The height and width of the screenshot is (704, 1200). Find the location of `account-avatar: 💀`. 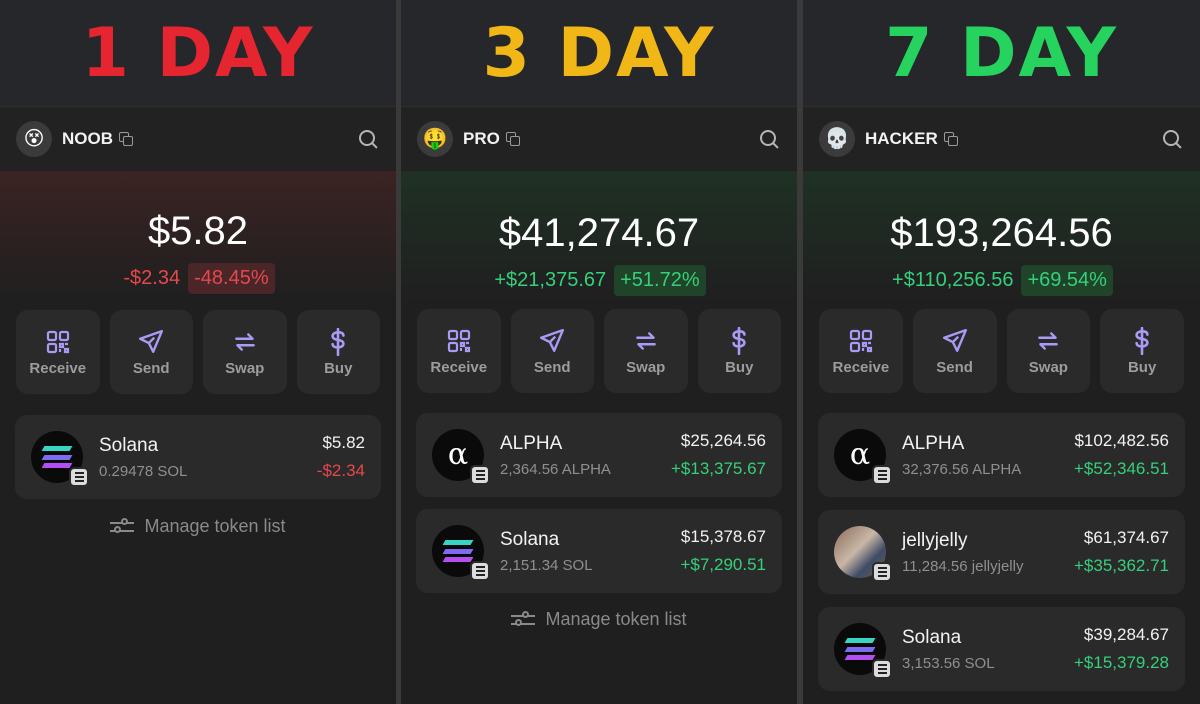

account-avatar: 💀 is located at coordinates (837, 138).